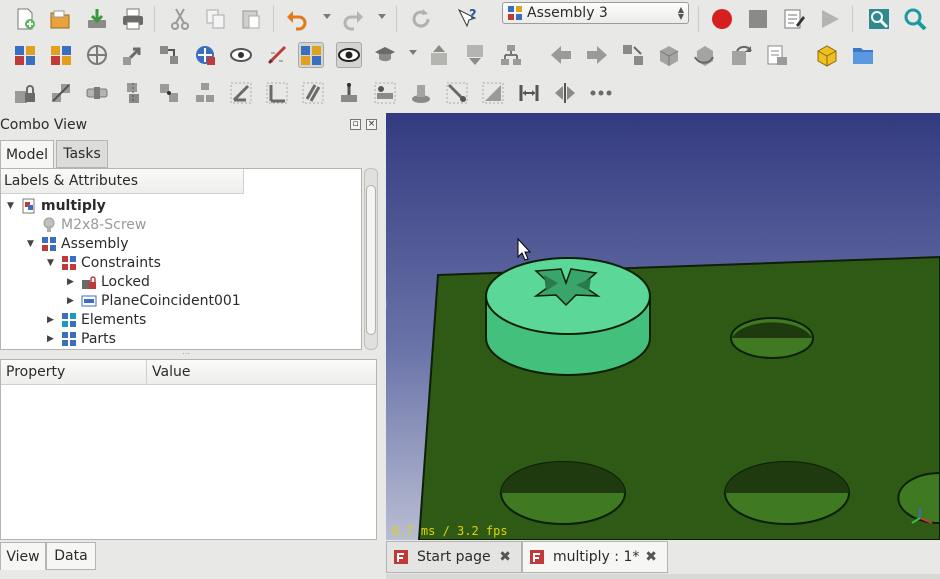  I want to click on tree-item-constraints: ▼ Constraints, so click(104, 262).